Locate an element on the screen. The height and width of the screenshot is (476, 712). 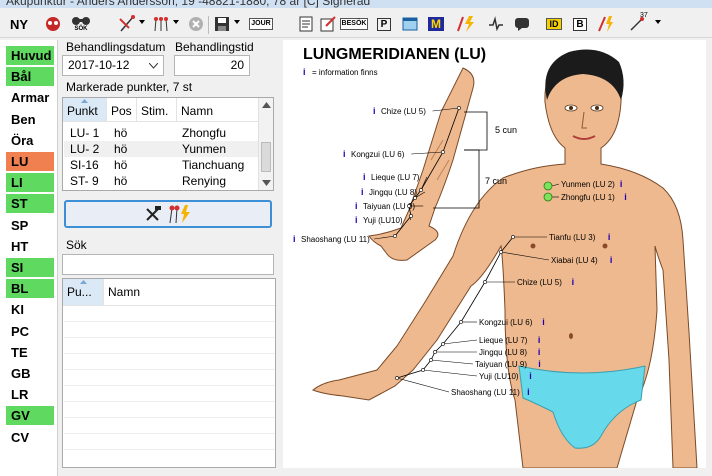
body-point-label: Xiabai (LU 4) is located at coordinates (574, 260).